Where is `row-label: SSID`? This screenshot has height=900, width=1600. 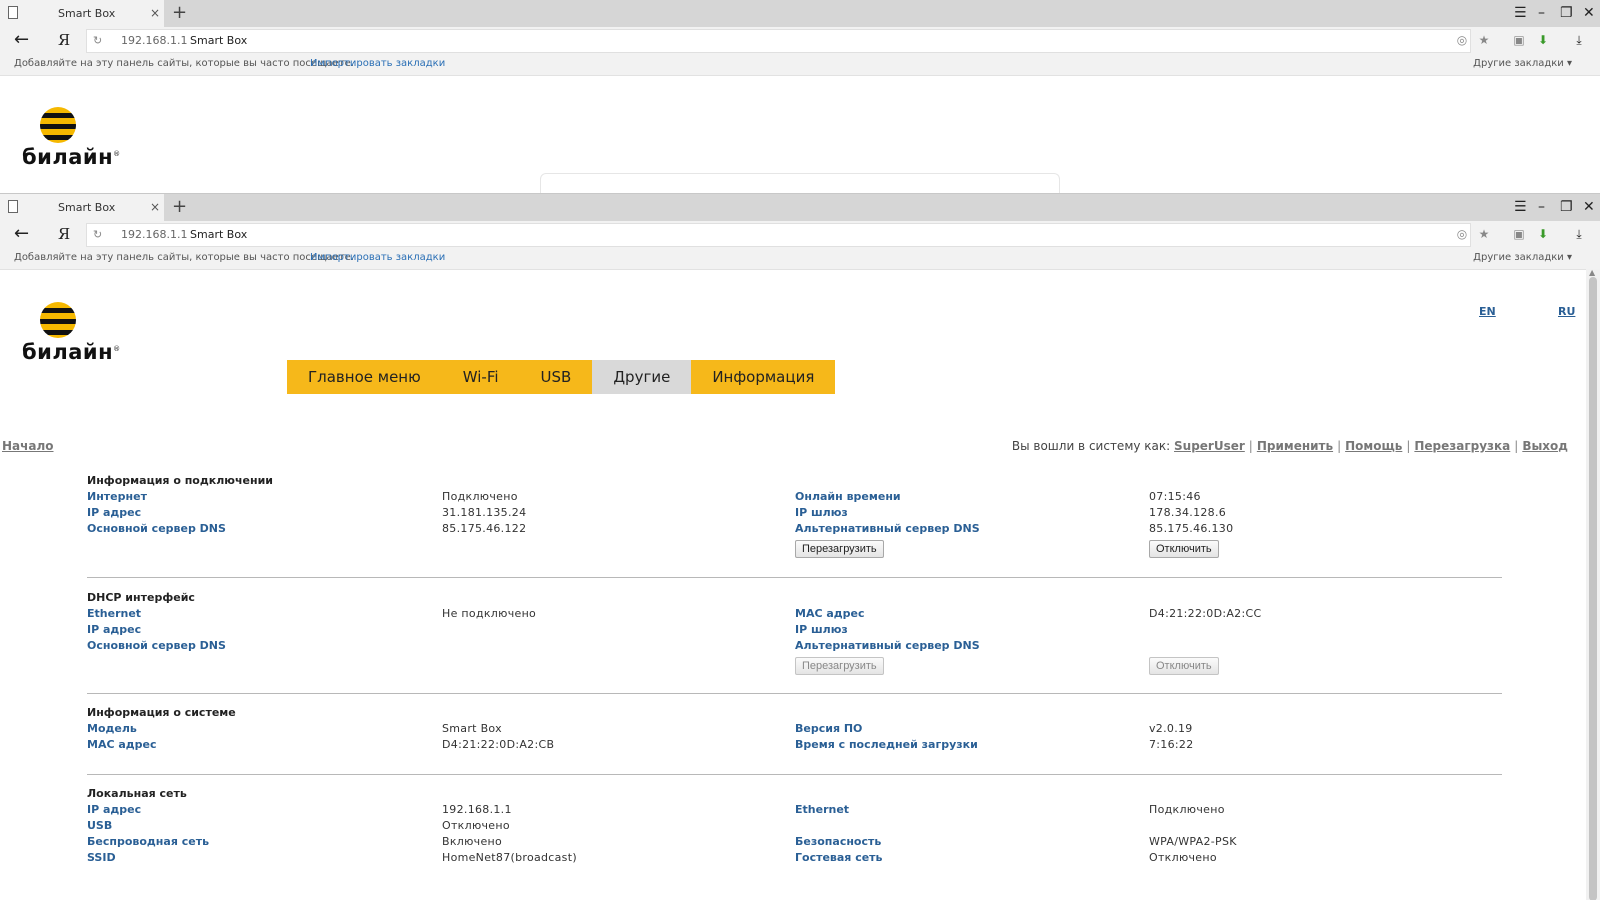 row-label: SSID is located at coordinates (101, 857).